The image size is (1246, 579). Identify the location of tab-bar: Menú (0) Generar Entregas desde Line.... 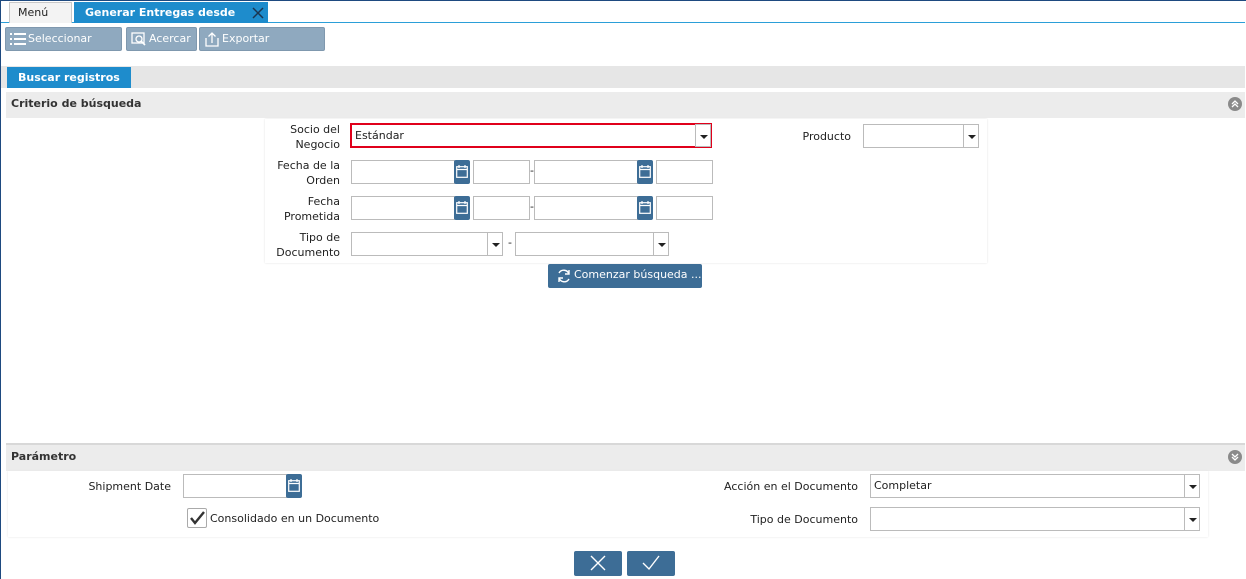
(623, 20).